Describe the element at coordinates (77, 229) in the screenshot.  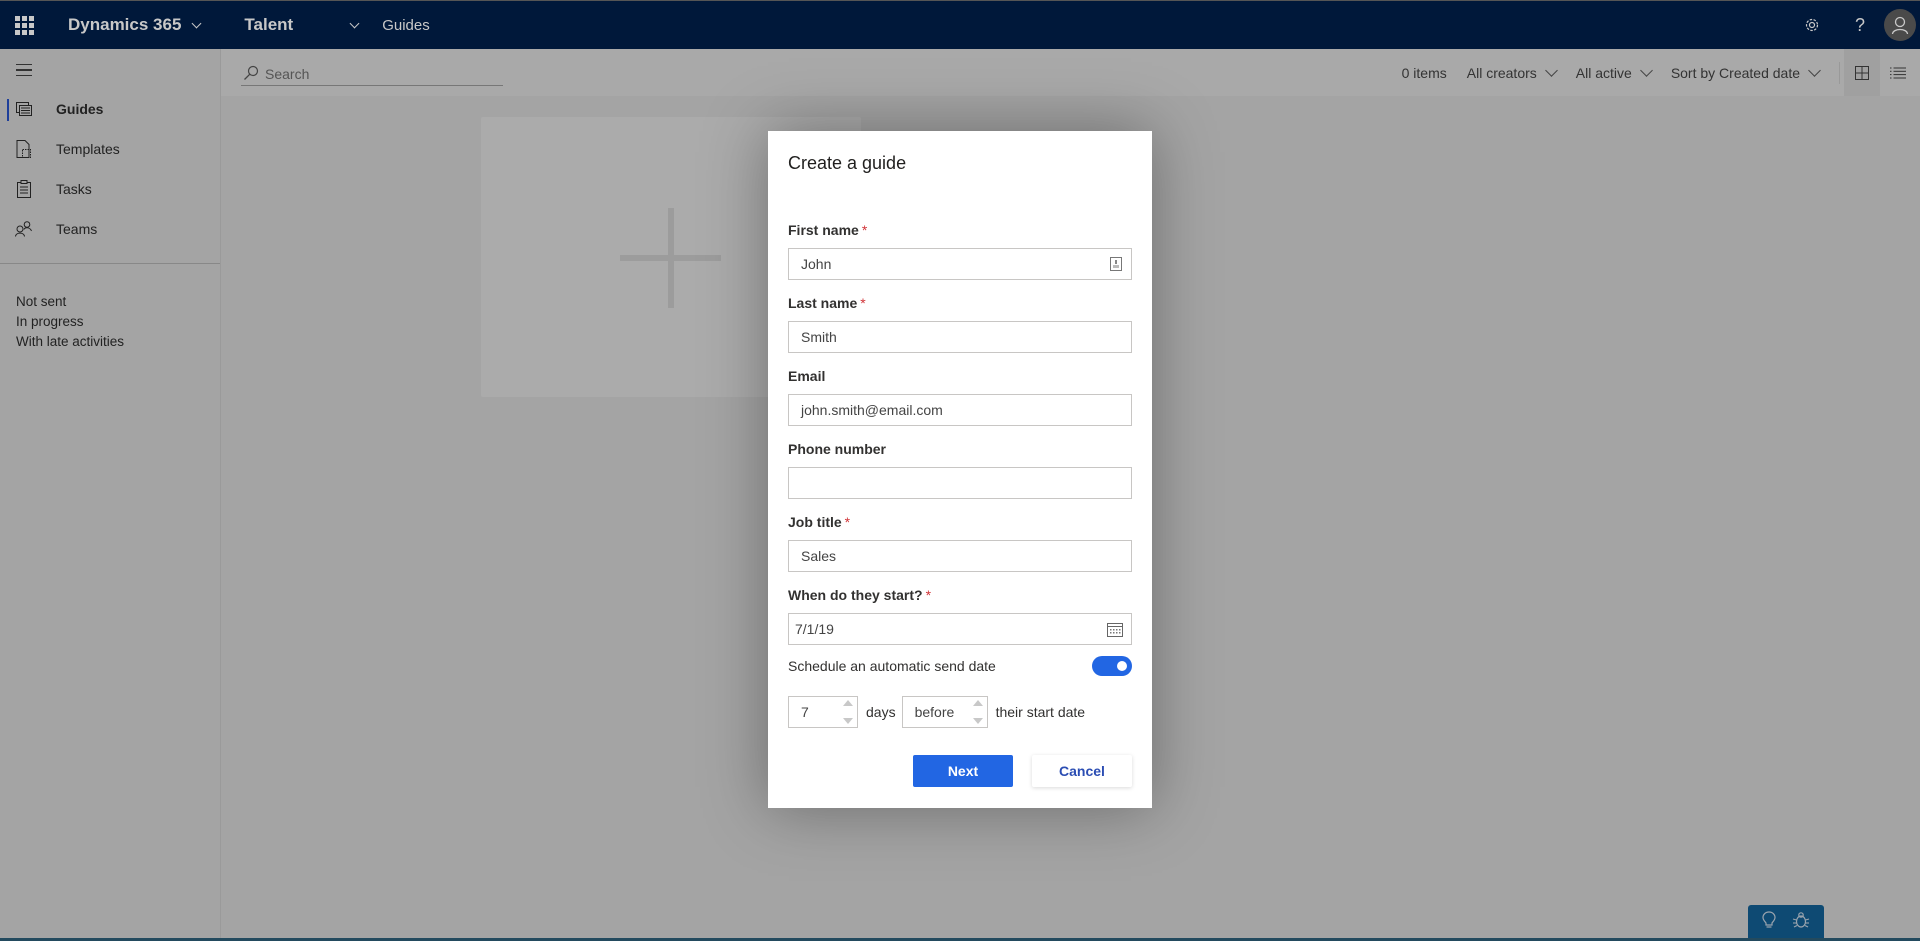
I see `sidebar-item-label: Teams` at that location.